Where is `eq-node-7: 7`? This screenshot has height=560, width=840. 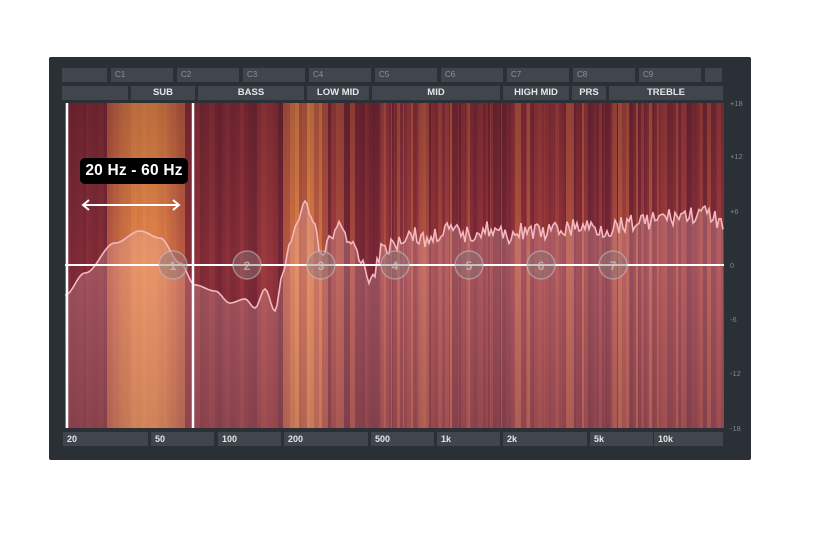
eq-node-7: 7 is located at coordinates (613, 265).